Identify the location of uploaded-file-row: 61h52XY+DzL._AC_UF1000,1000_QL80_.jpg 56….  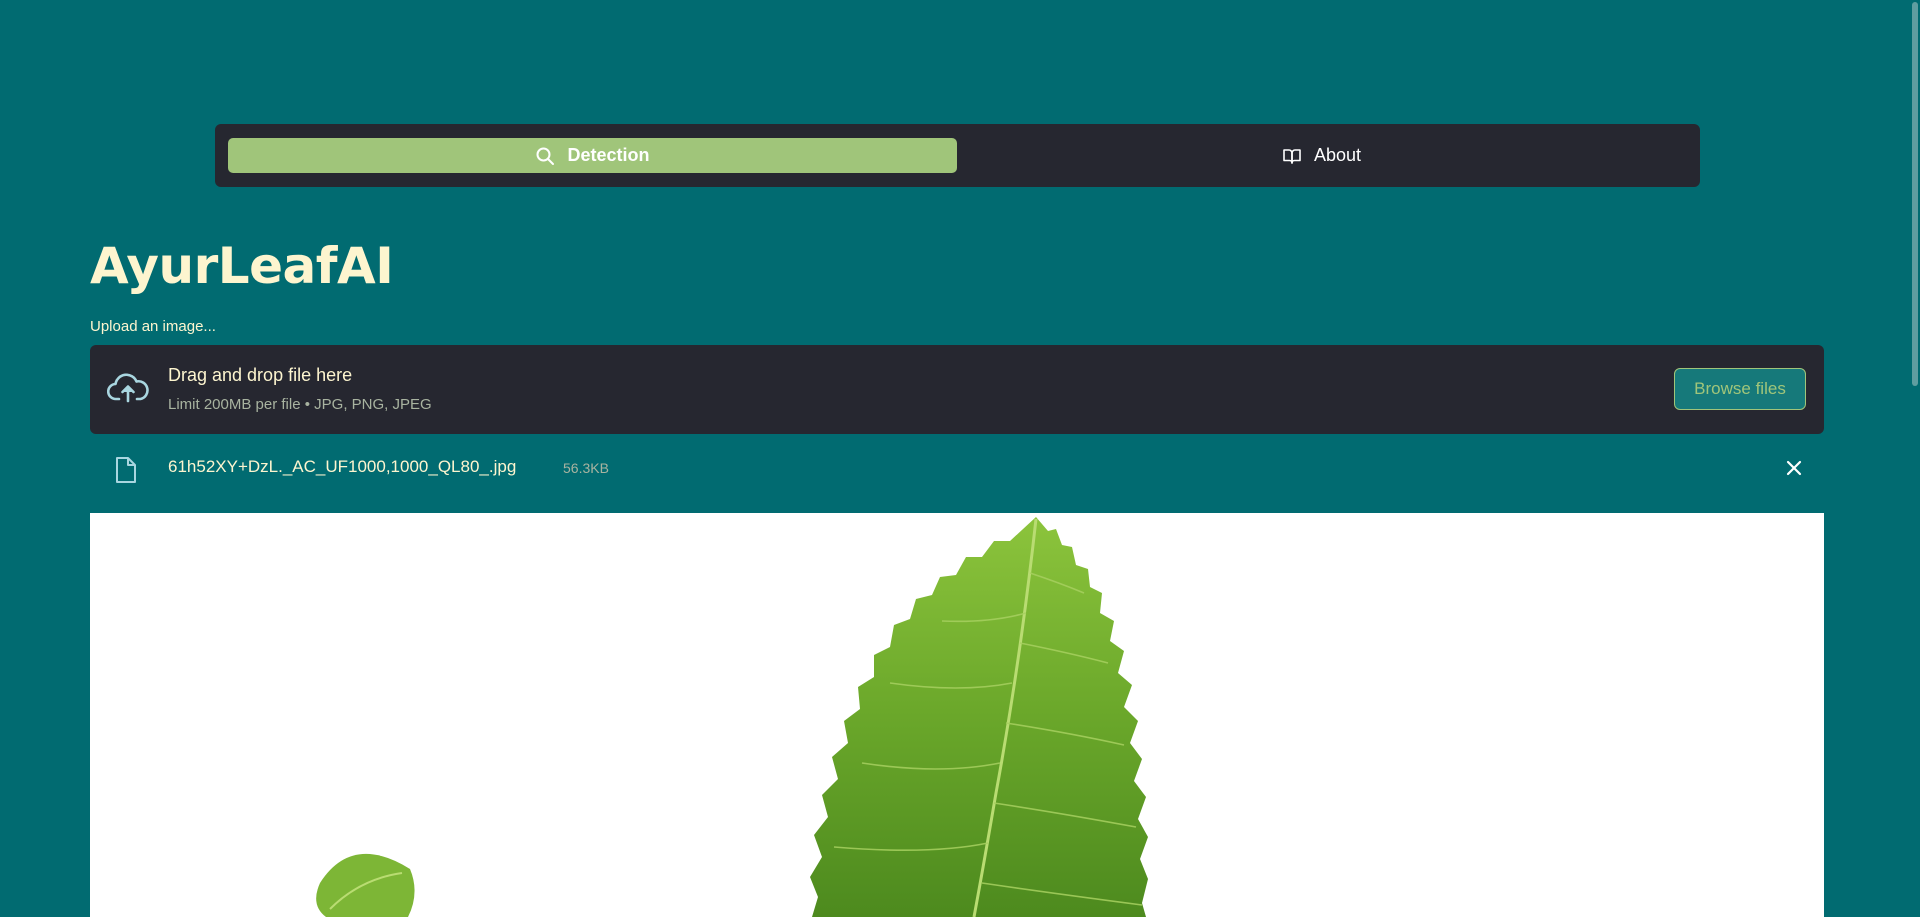
(957, 469).